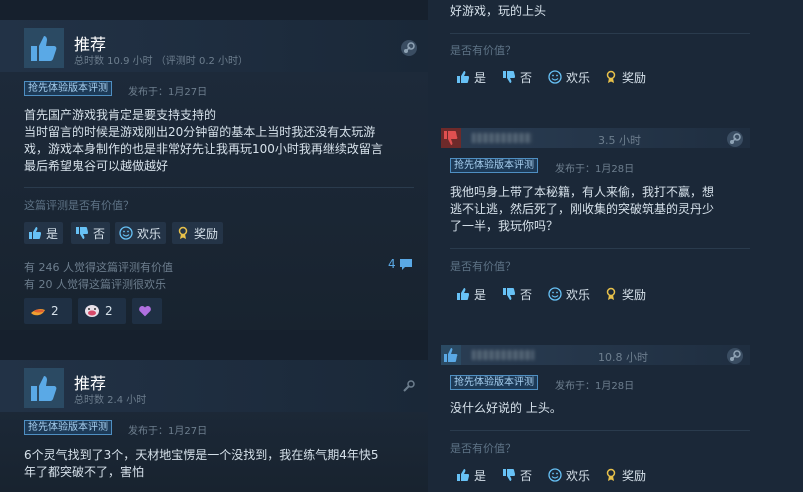 This screenshot has width=803, height=492. What do you see at coordinates (201, 455) in the screenshot?
I see `review-line: 6个灵气找到了3个，天材地宝愣是一个没找到，我在练气期4年快5` at bounding box center [201, 455].